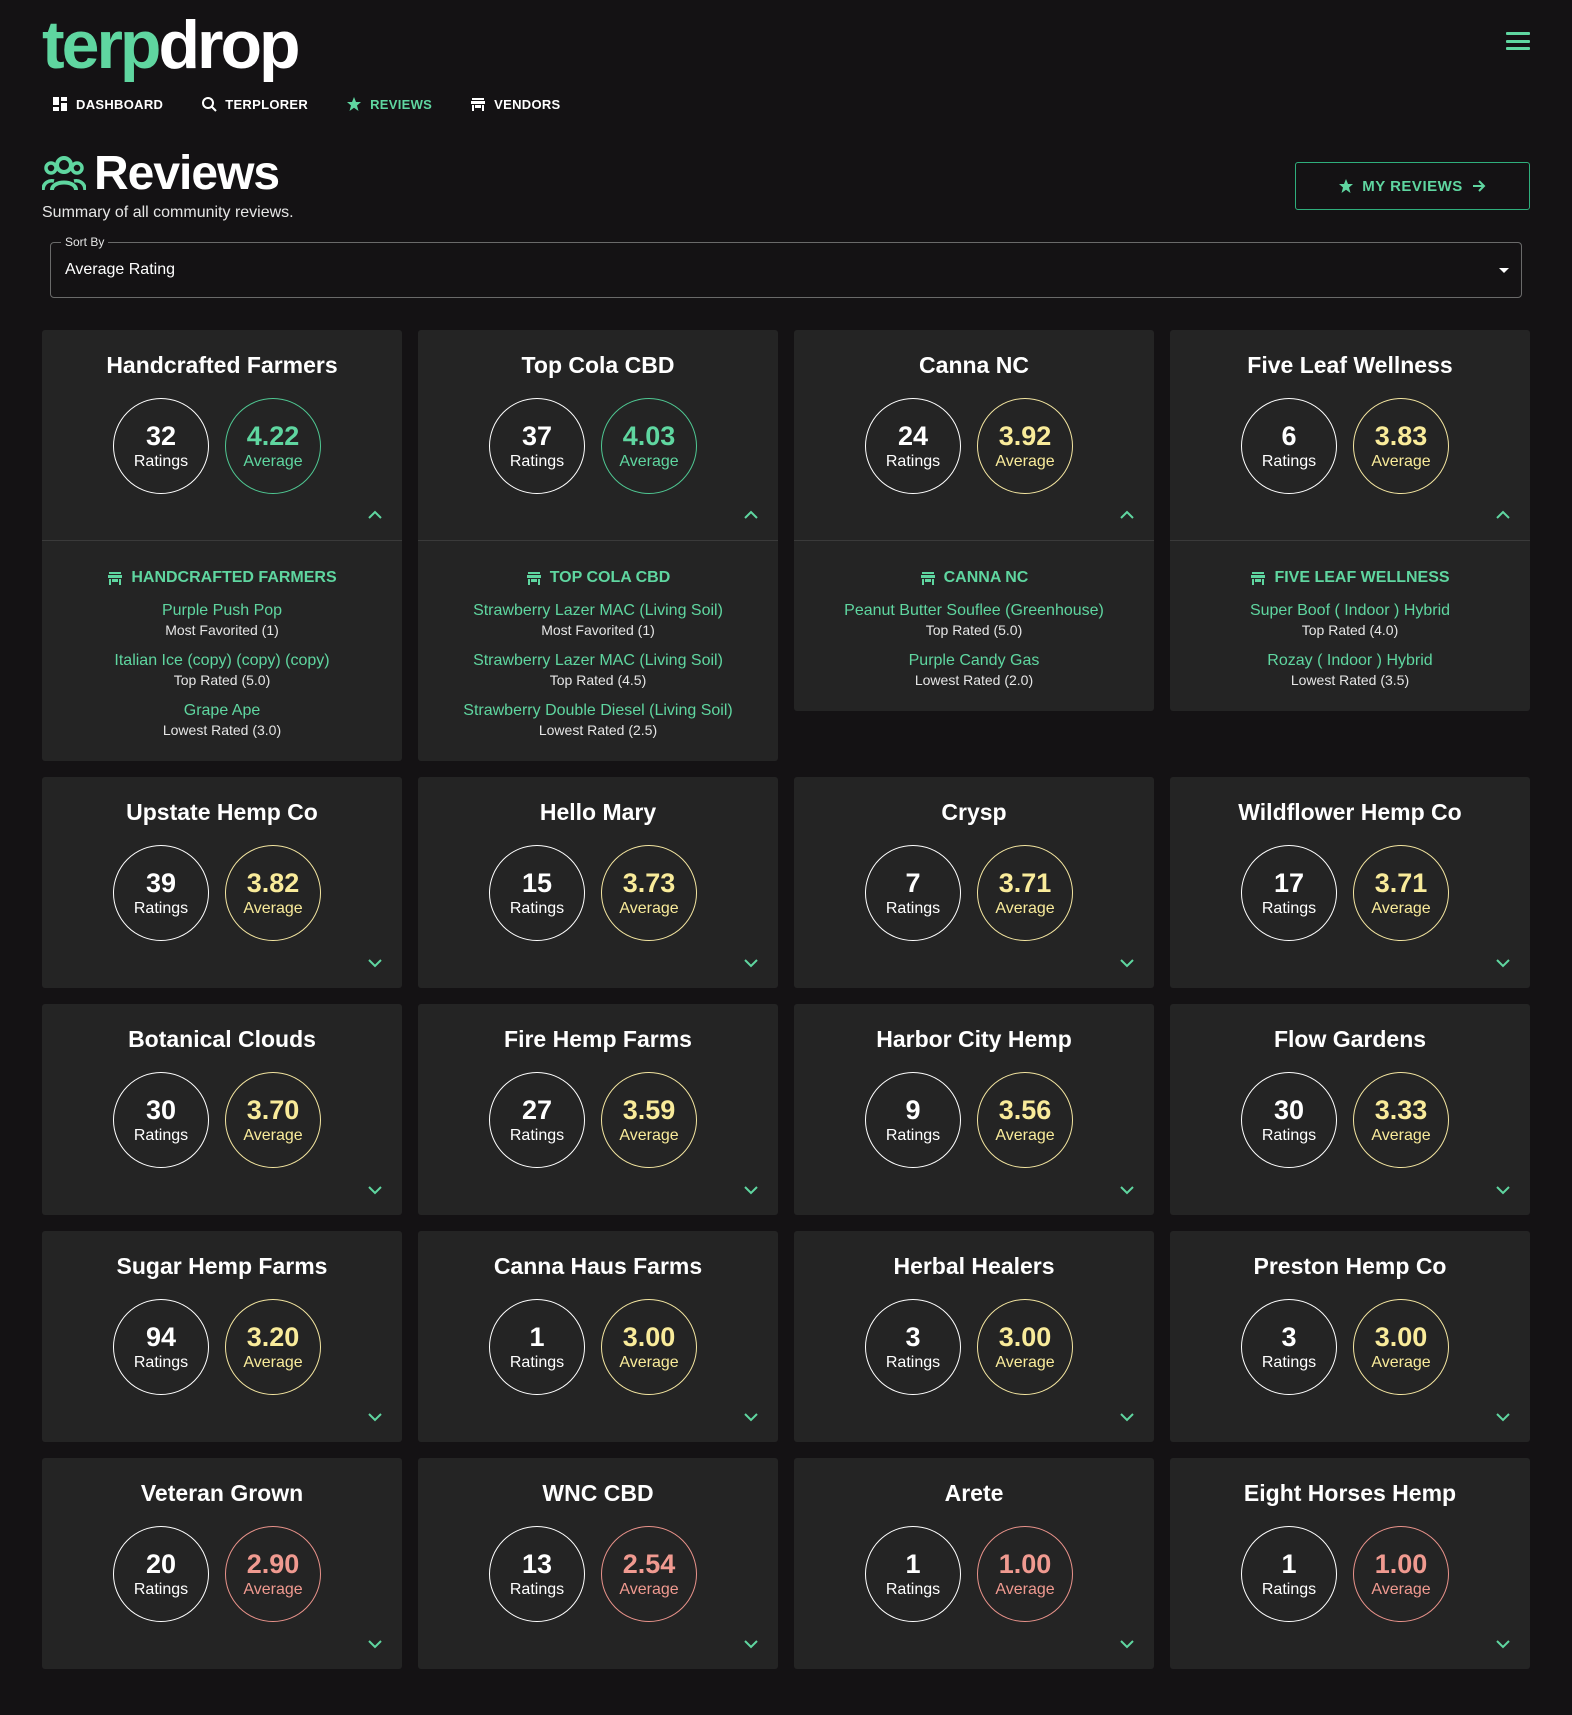 This screenshot has width=1572, height=1715. Describe the element at coordinates (913, 1337) in the screenshot. I see `ratings-count: 3` at that location.